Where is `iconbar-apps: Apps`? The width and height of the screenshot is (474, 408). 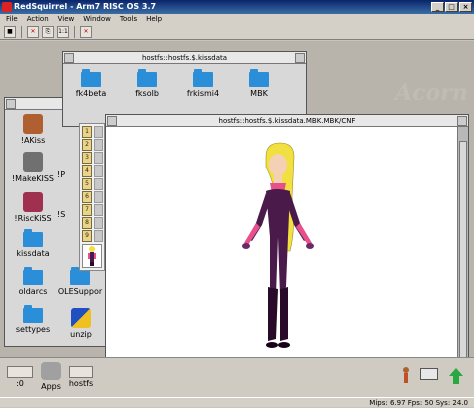 iconbar-apps: Apps is located at coordinates (51, 376).